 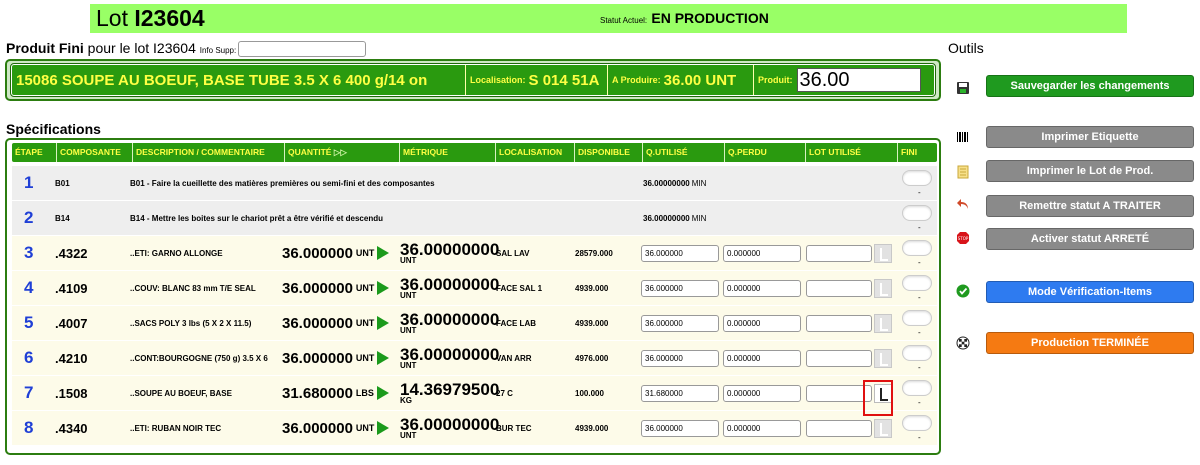 I want to click on a-produire-label: A Produire:, so click(x=636, y=80).